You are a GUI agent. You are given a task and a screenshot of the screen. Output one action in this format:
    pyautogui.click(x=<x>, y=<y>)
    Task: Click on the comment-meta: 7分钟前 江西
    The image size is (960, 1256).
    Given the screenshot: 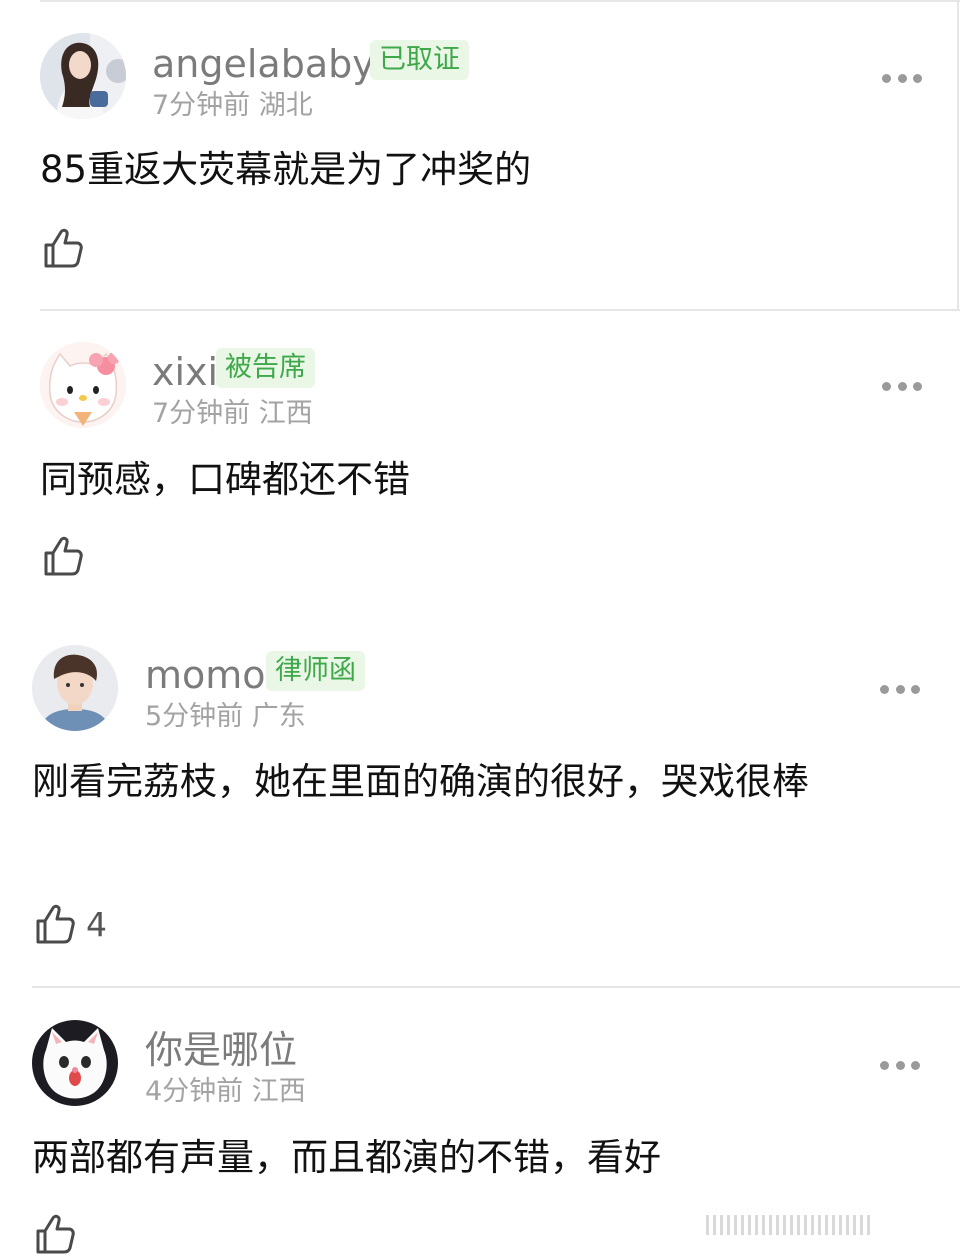 What is the action you would take?
    pyautogui.click(x=232, y=414)
    